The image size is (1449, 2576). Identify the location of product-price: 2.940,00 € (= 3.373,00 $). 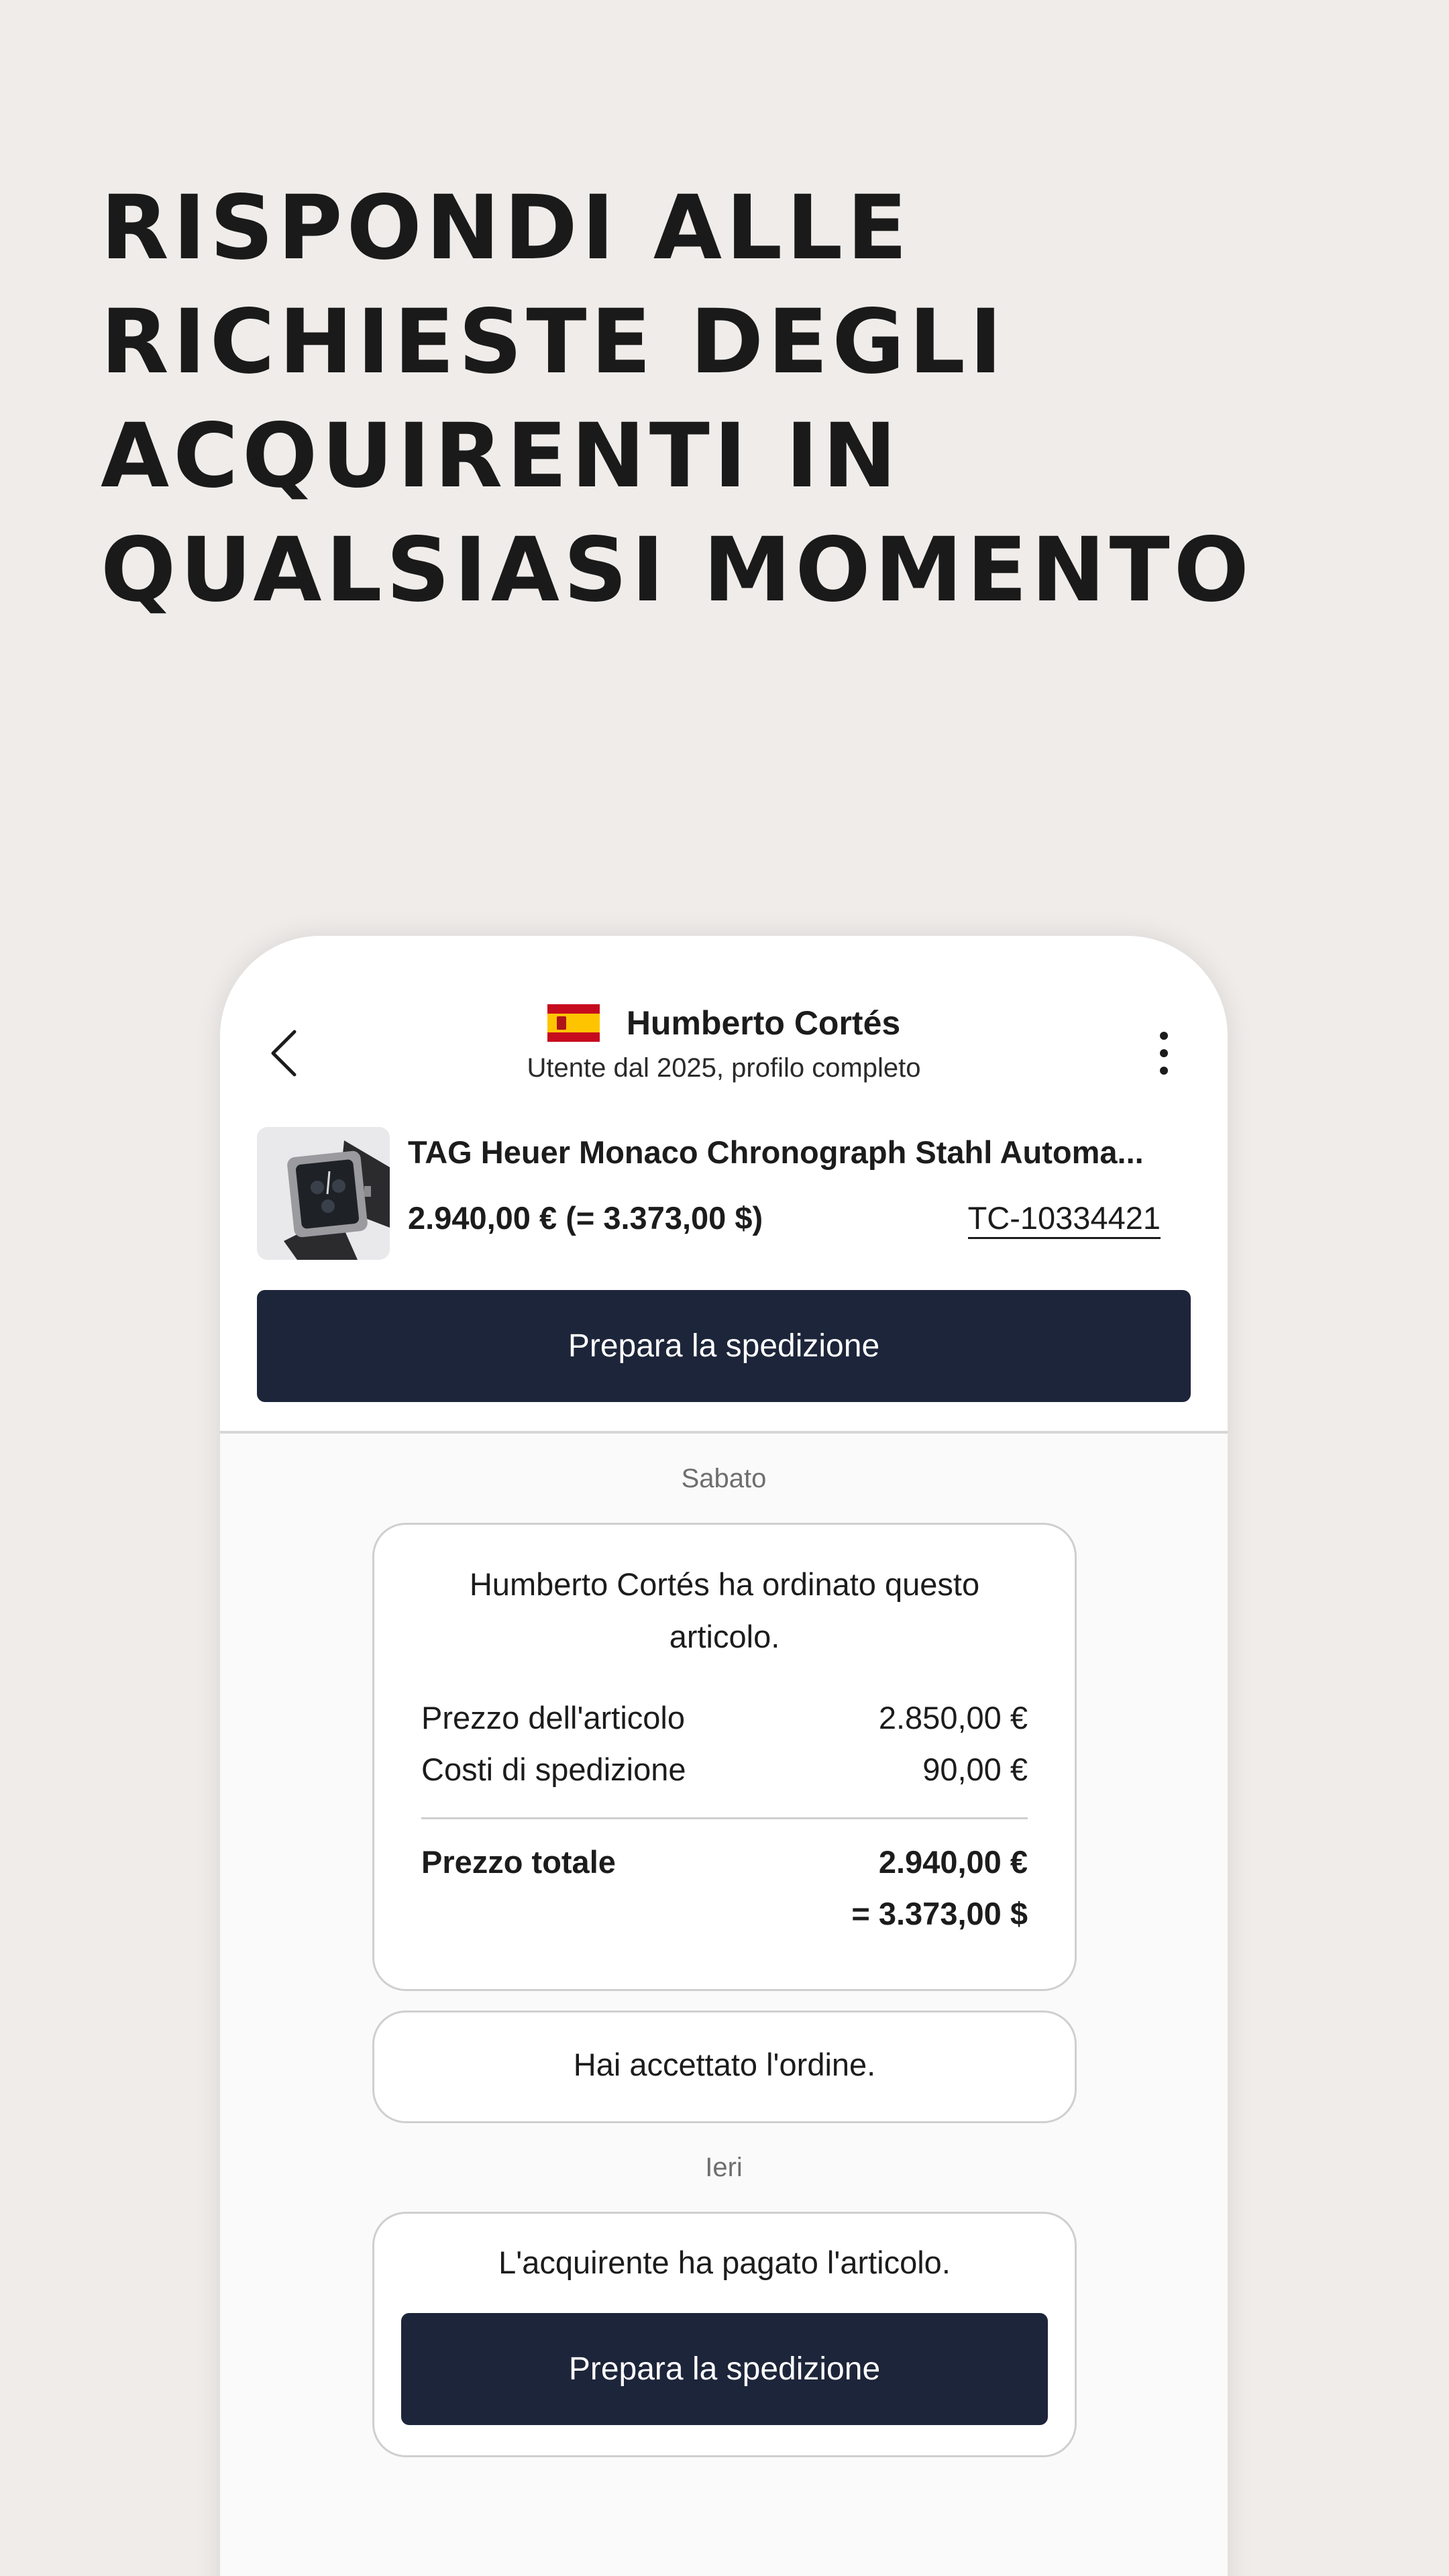
(585, 1218).